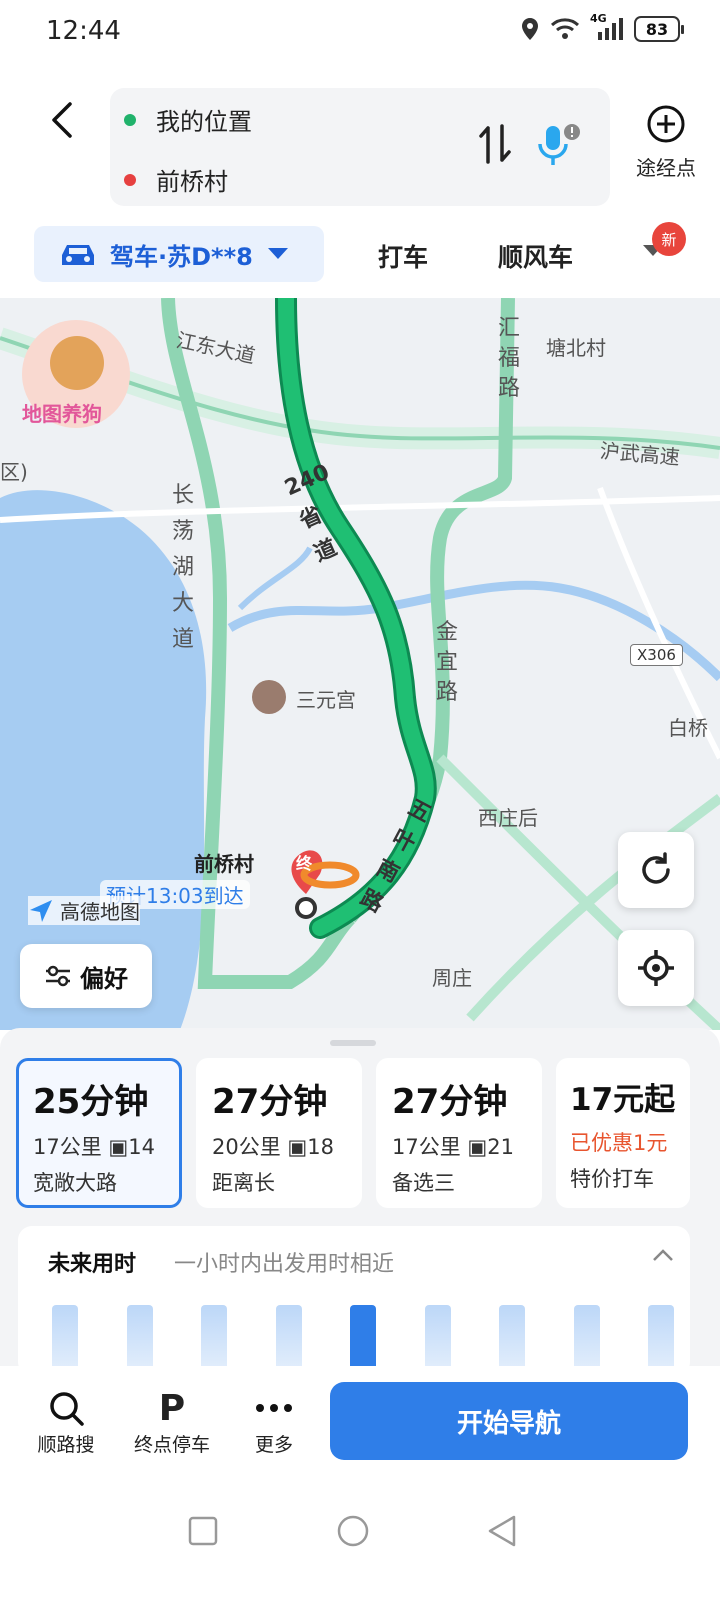  I want to click on origin-field: 我的位置, so click(188, 119).